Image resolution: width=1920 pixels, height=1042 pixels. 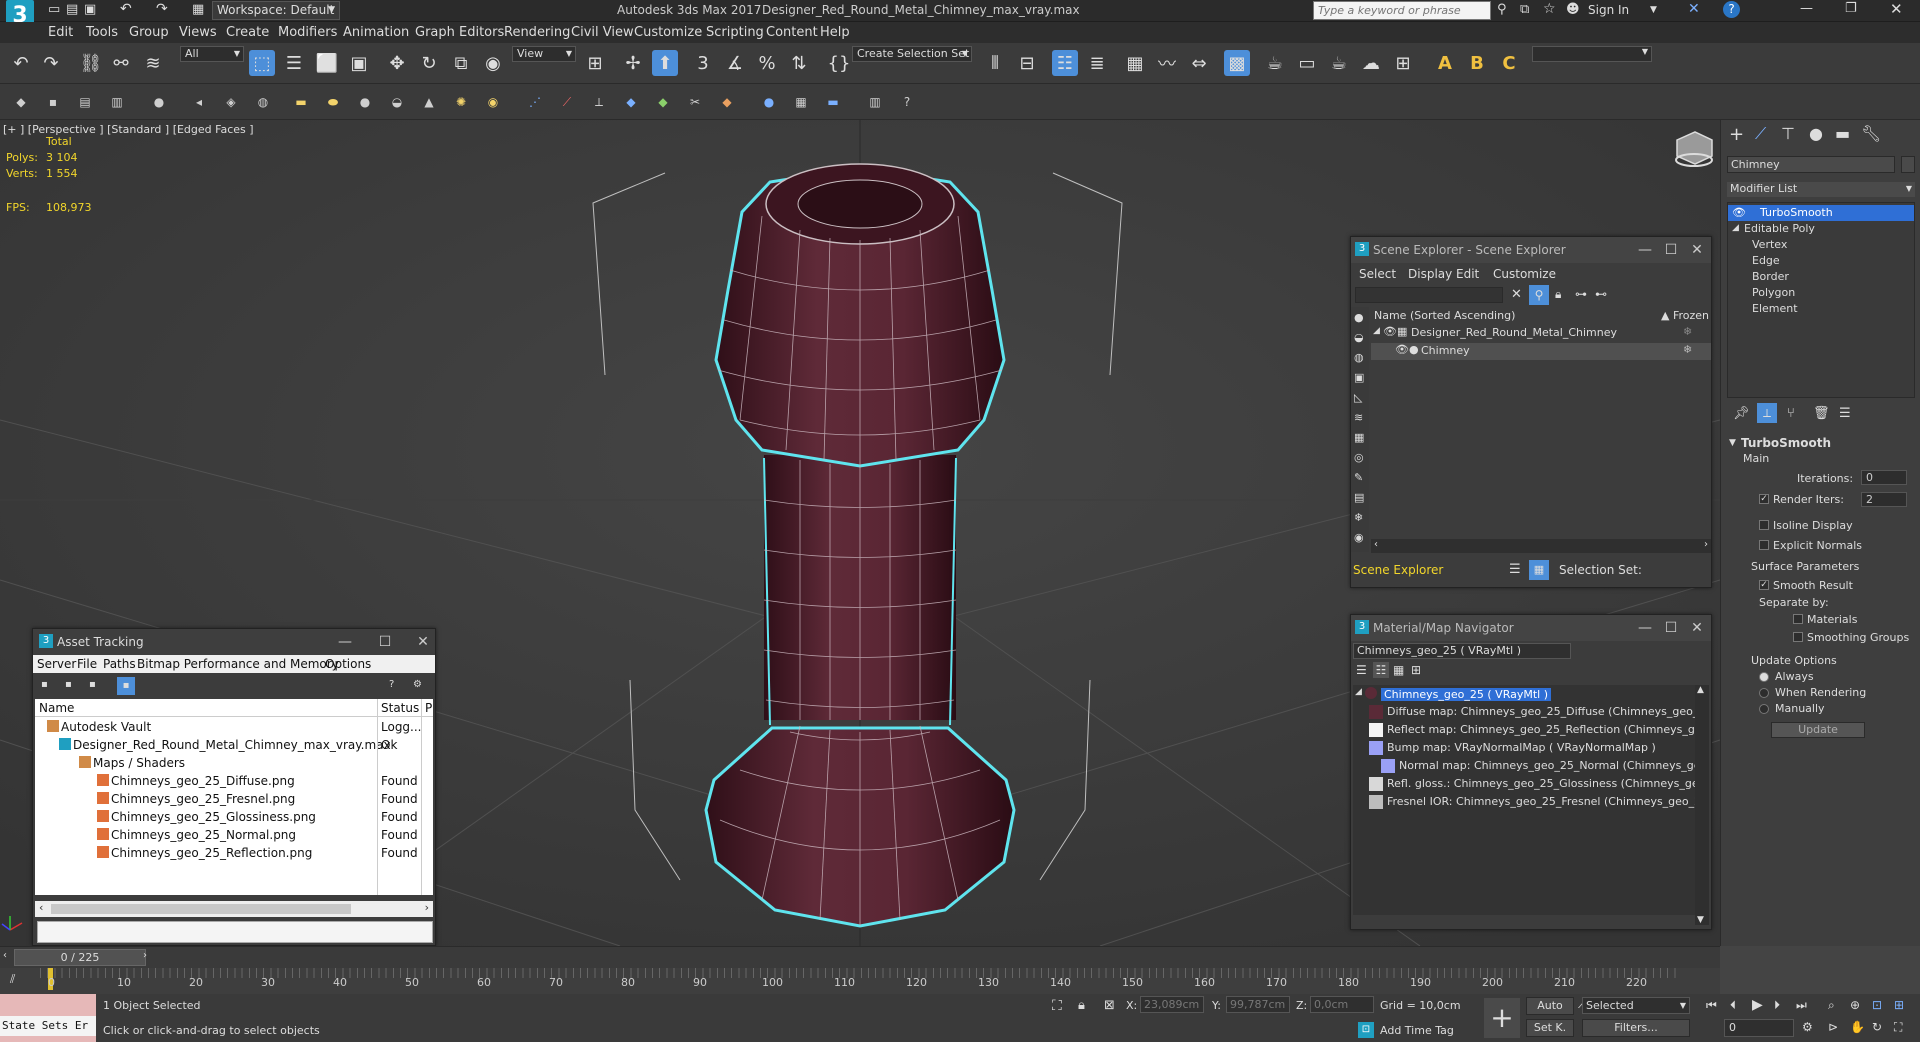 What do you see at coordinates (695, 102) in the screenshot?
I see `tool-icon-21: ✂` at bounding box center [695, 102].